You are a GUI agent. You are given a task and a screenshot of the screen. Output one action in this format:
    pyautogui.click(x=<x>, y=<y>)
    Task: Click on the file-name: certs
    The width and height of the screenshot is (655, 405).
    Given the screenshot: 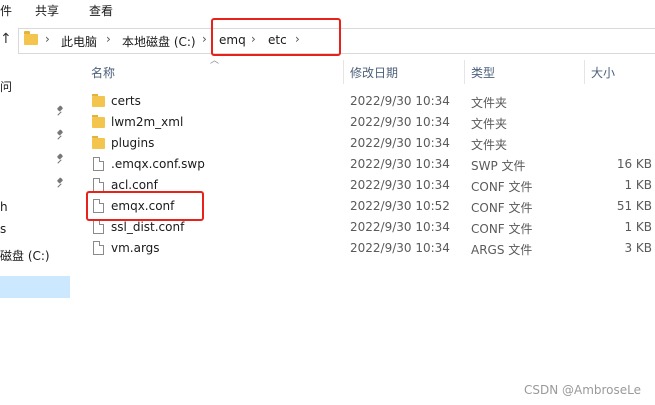 What is the action you would take?
    pyautogui.click(x=126, y=101)
    